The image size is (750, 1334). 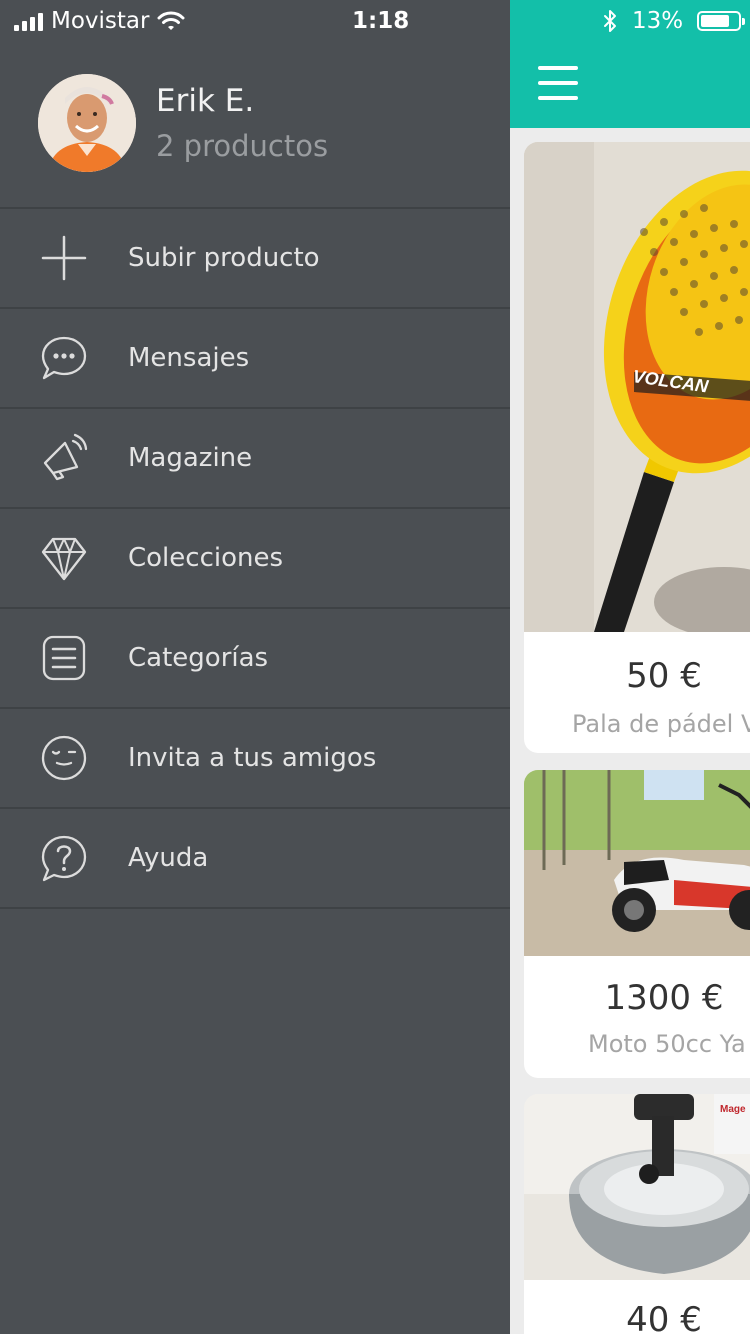 I want to click on menu-item-label: Invita a tus amigos, so click(x=252, y=758).